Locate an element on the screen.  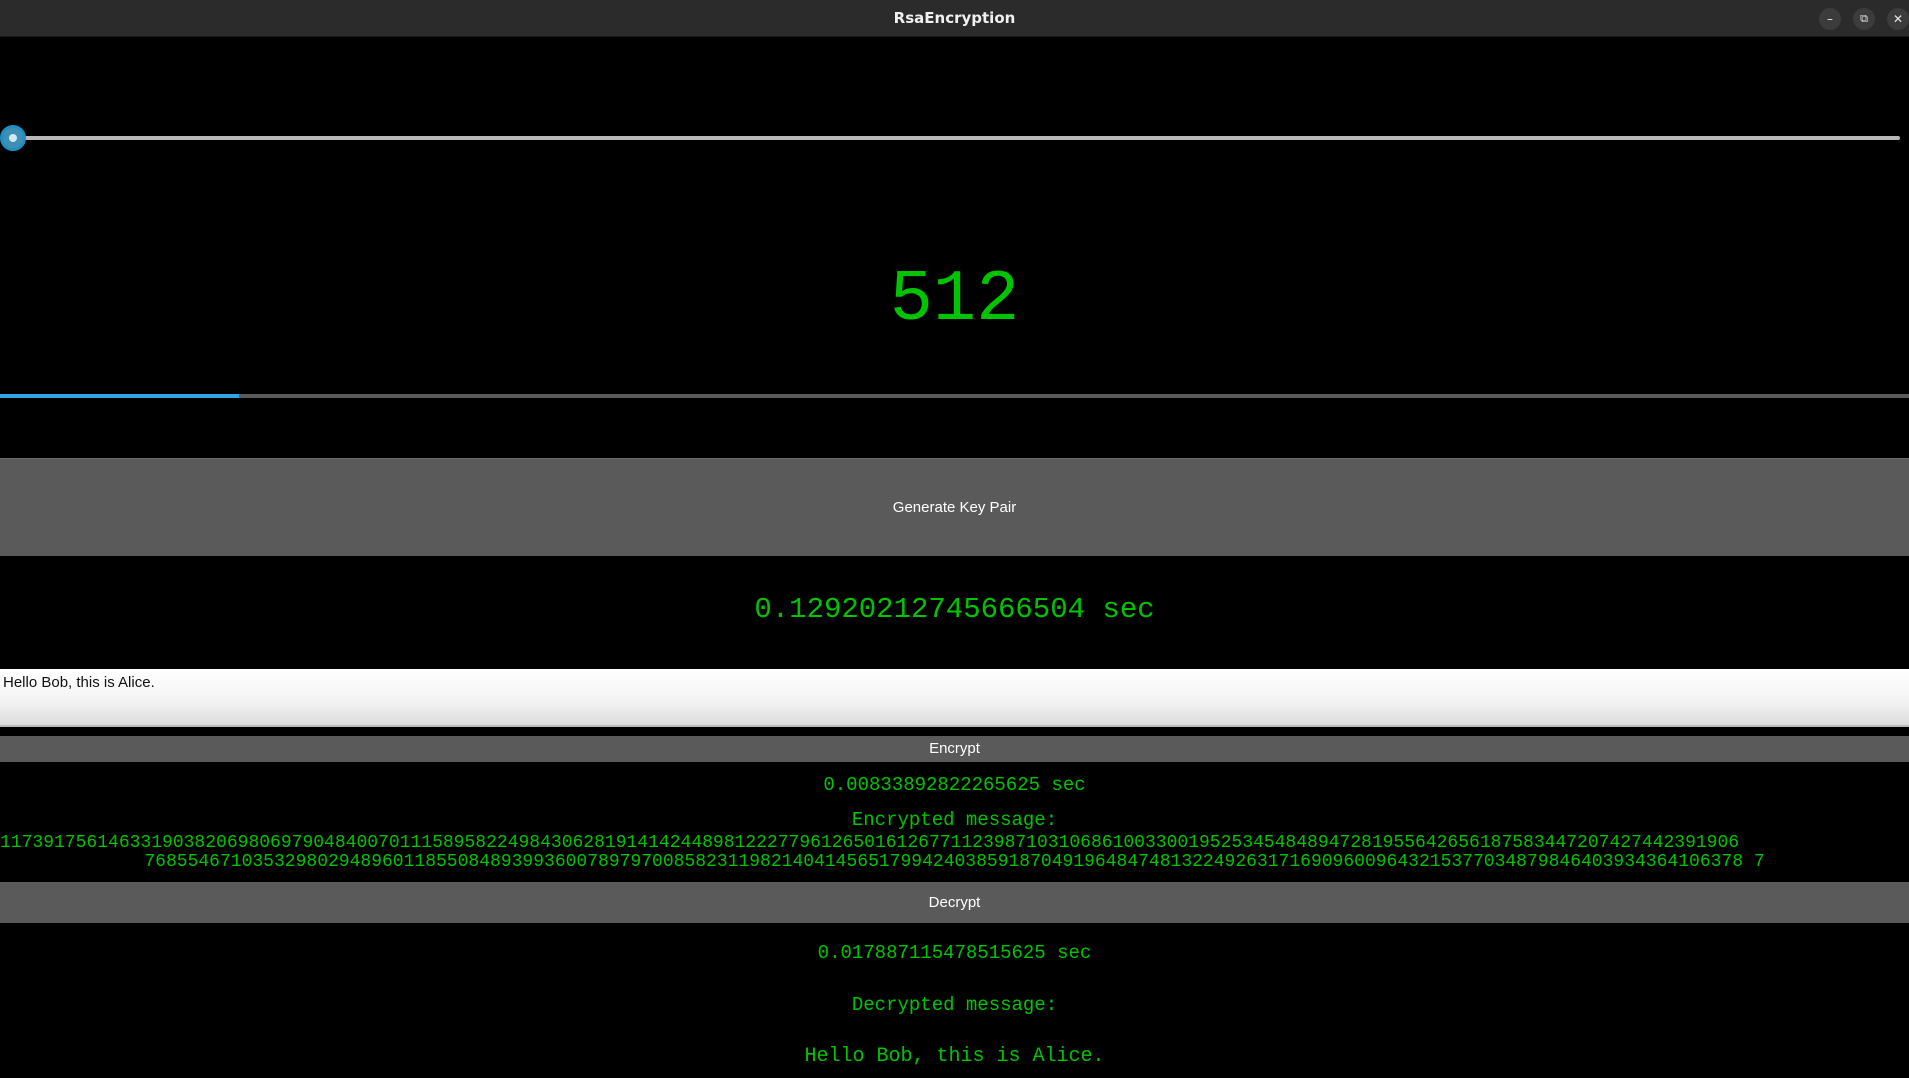
minimize-icon: – is located at coordinates (1830, 19).